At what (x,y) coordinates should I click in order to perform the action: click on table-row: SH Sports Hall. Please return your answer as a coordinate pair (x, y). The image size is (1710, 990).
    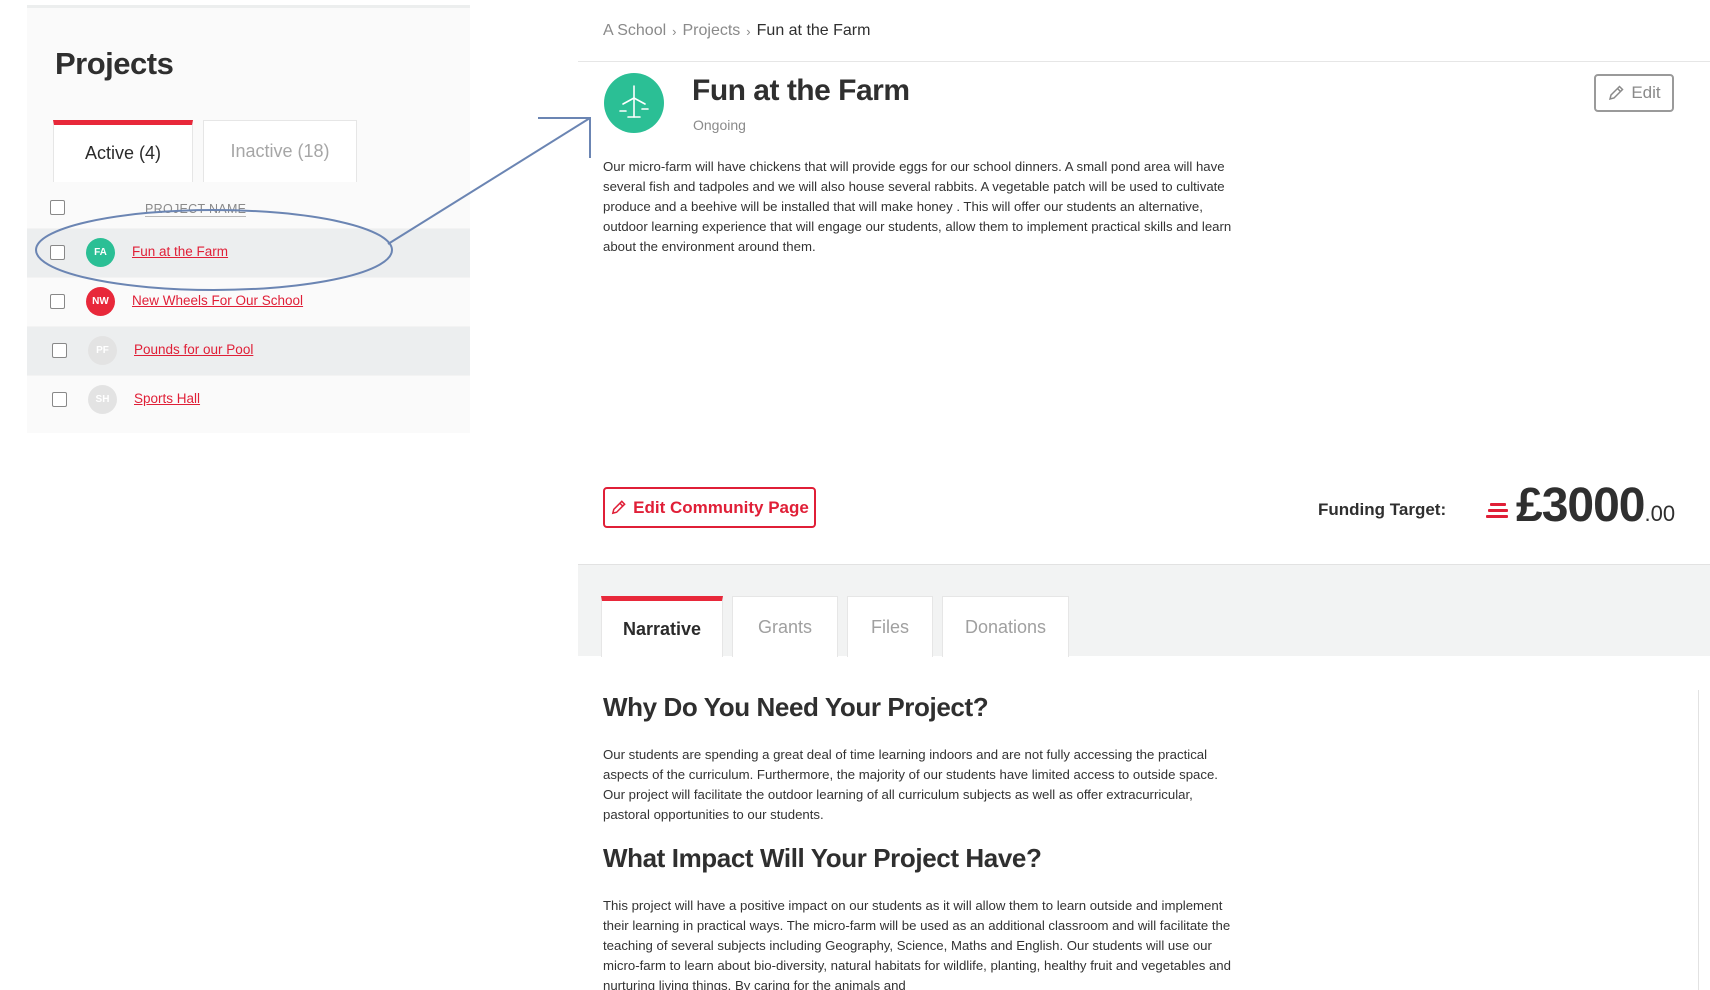
    Looking at the image, I should click on (248, 399).